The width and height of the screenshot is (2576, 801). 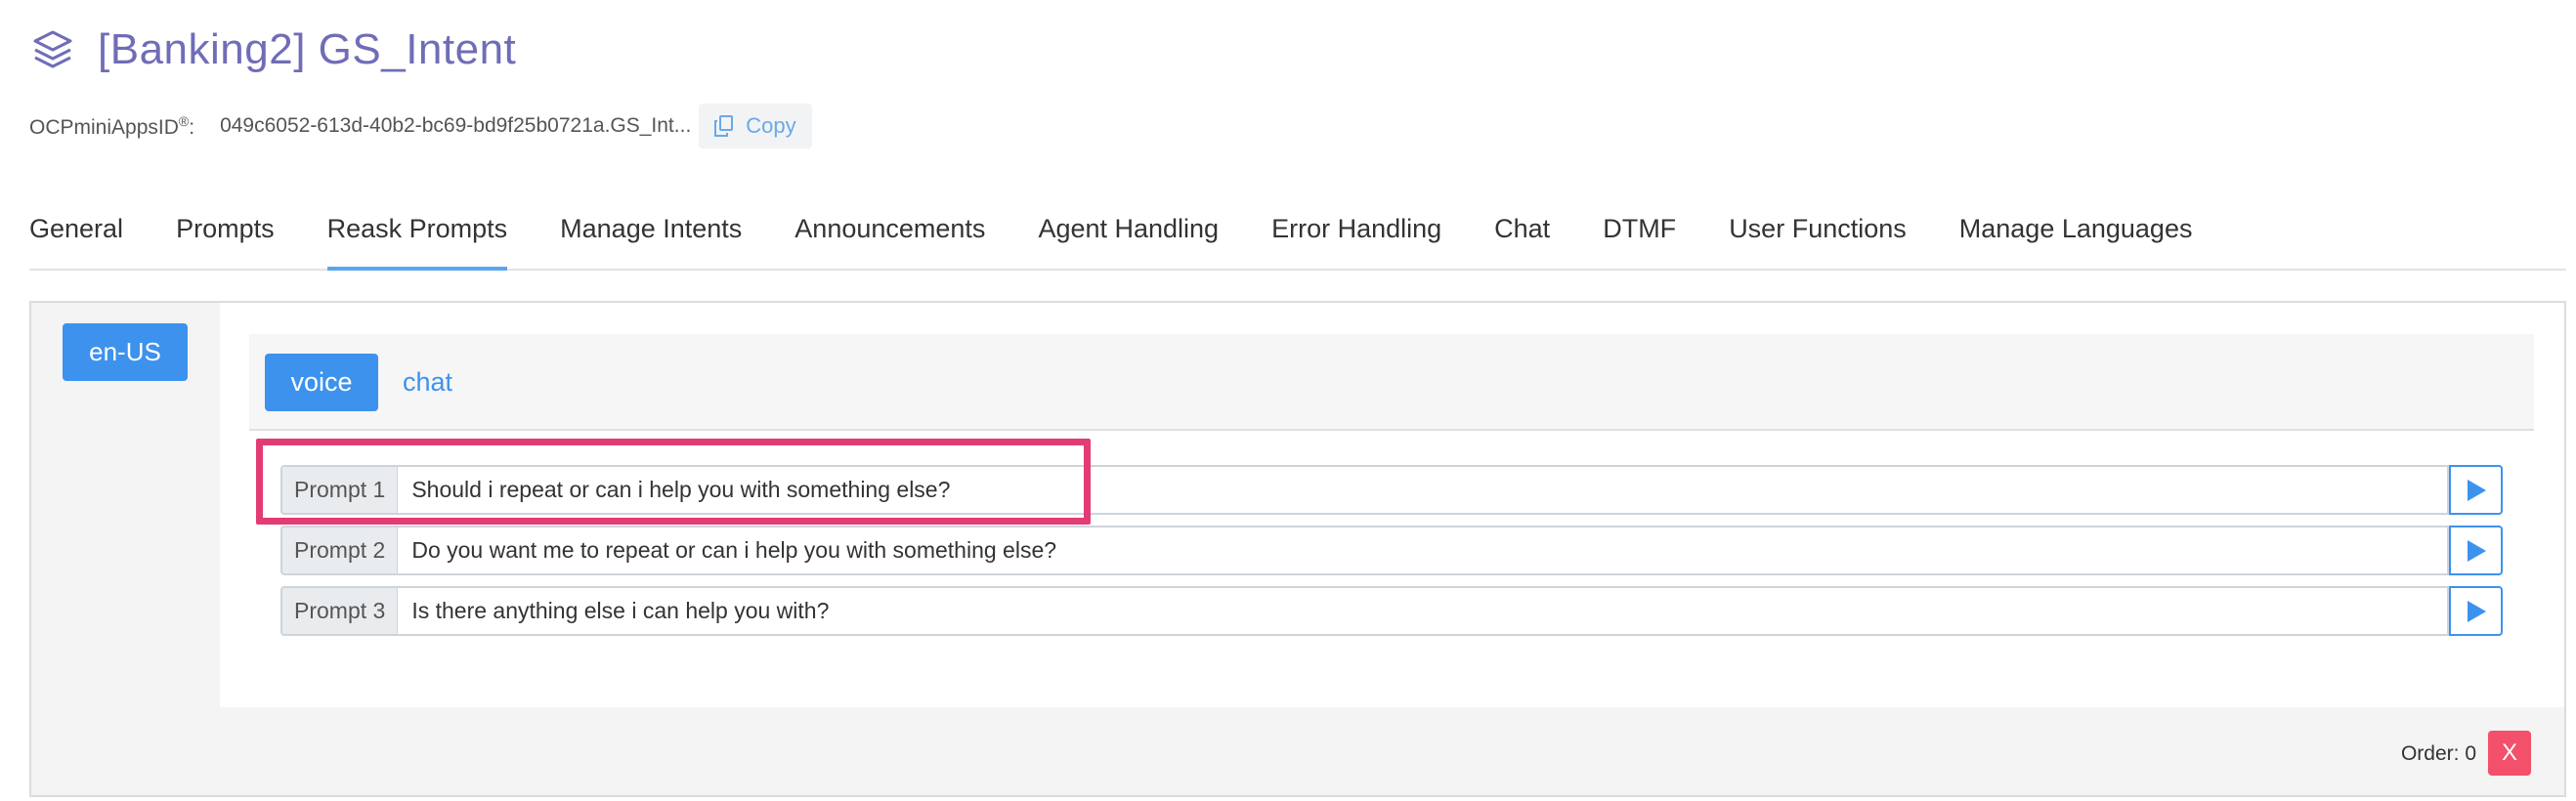 I want to click on prompt-2-label: Prompt 2, so click(x=339, y=550).